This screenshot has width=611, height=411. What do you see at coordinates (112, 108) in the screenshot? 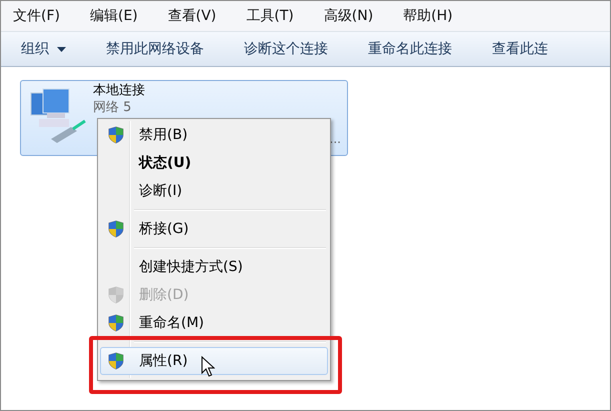
I see `network-name: 网络 5` at bounding box center [112, 108].